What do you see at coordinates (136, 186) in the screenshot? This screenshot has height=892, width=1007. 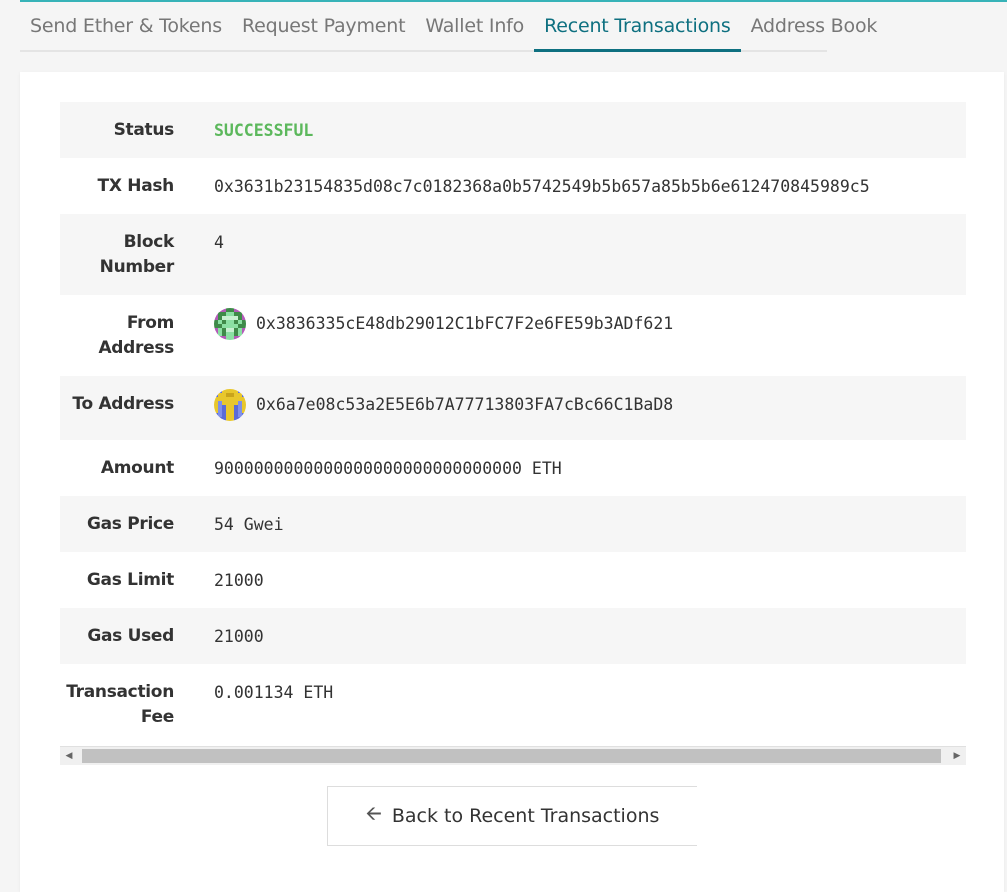 I see `tx-hash-label: TX Hash` at bounding box center [136, 186].